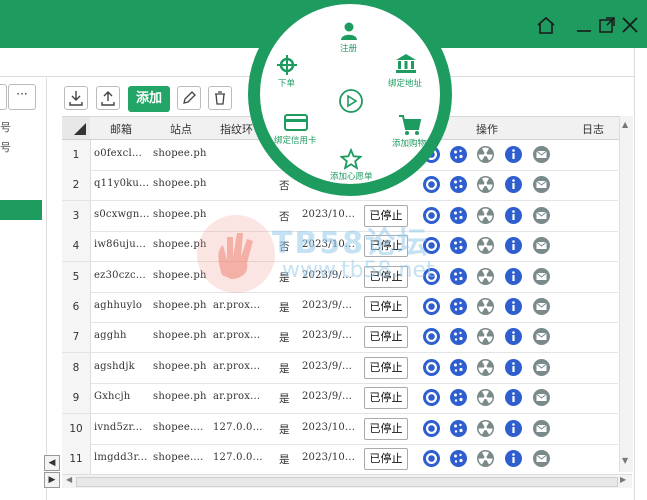  Describe the element at coordinates (21, 210) in the screenshot. I see `left-panel-selected-item` at that location.